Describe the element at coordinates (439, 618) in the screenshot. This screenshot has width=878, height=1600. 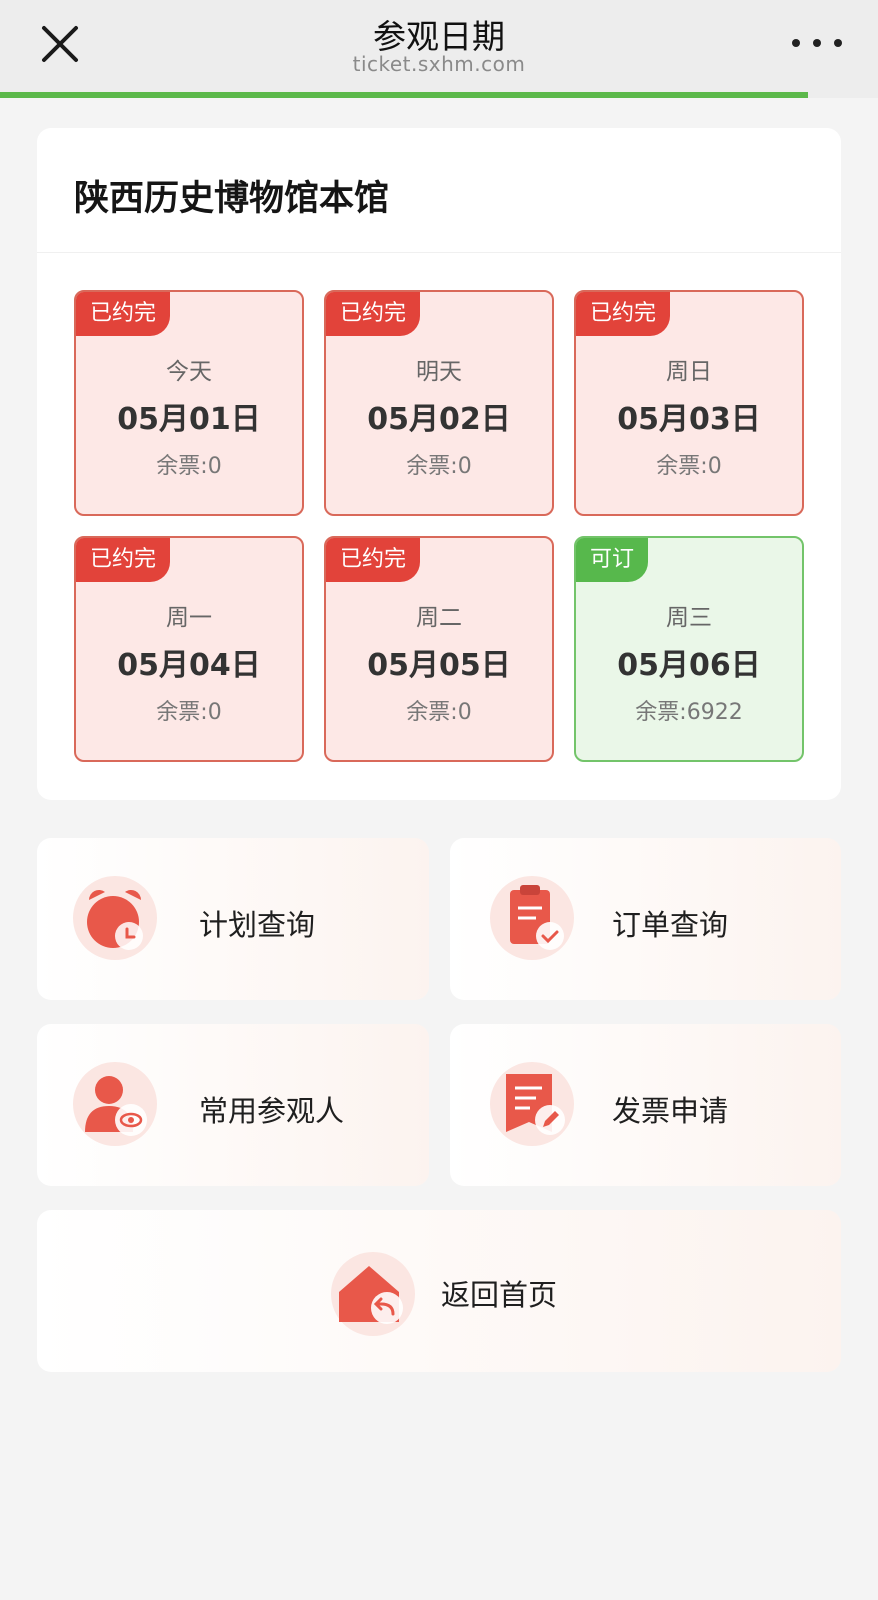
I see `date-weekday: 周二` at that location.